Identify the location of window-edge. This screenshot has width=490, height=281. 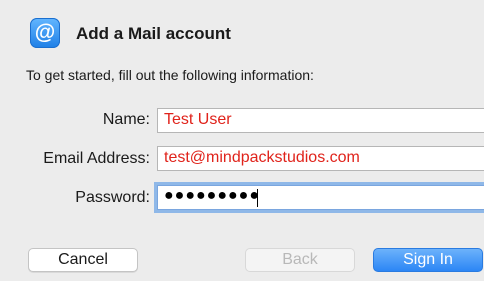
(487, 140).